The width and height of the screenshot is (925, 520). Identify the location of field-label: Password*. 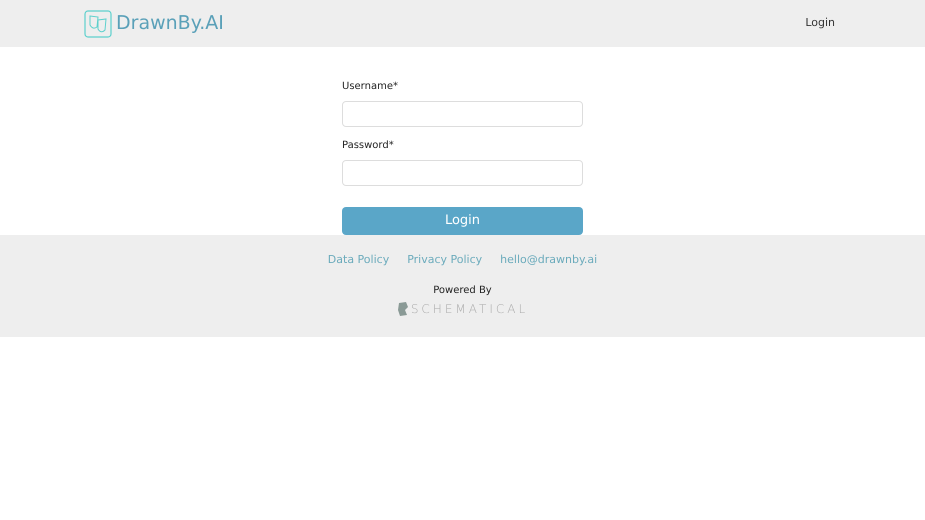
(368, 146).